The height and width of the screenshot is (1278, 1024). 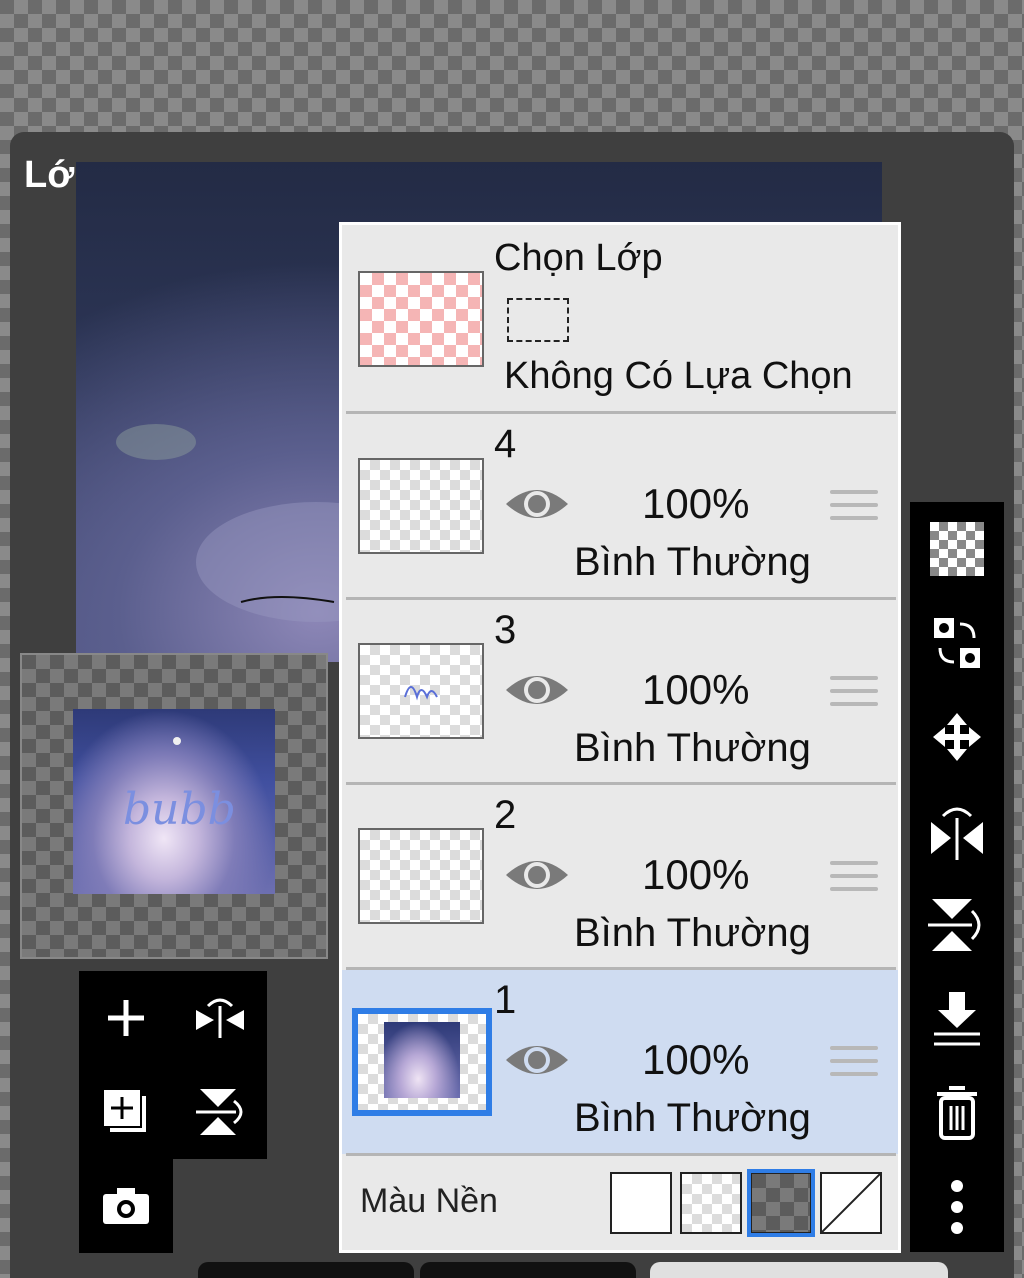 I want to click on merge-down-icon, so click(x=957, y=1019).